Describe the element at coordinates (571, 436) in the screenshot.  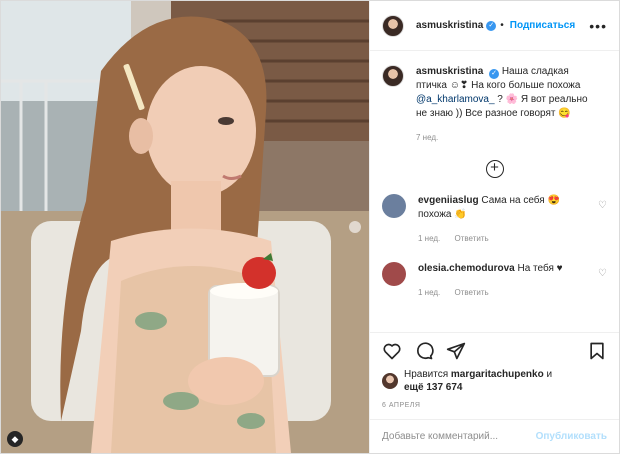
I see `publish-button: Опубликовать` at that location.